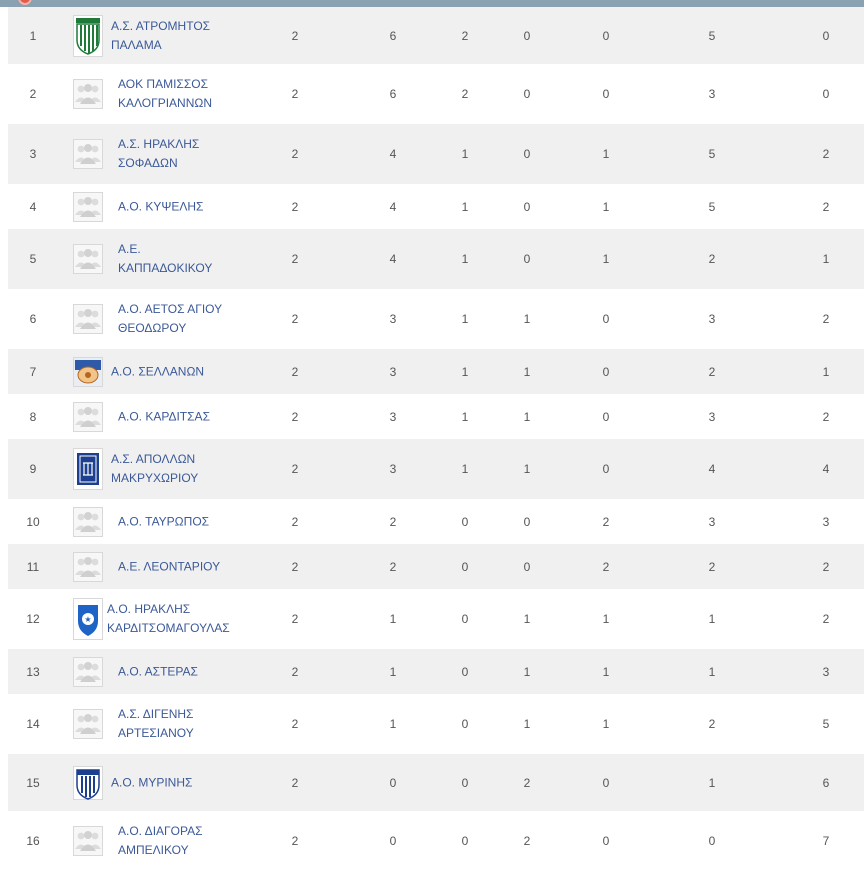  I want to click on team-name-line: Α.Σ. ΗΡΑΚΛΗΣ, so click(159, 144).